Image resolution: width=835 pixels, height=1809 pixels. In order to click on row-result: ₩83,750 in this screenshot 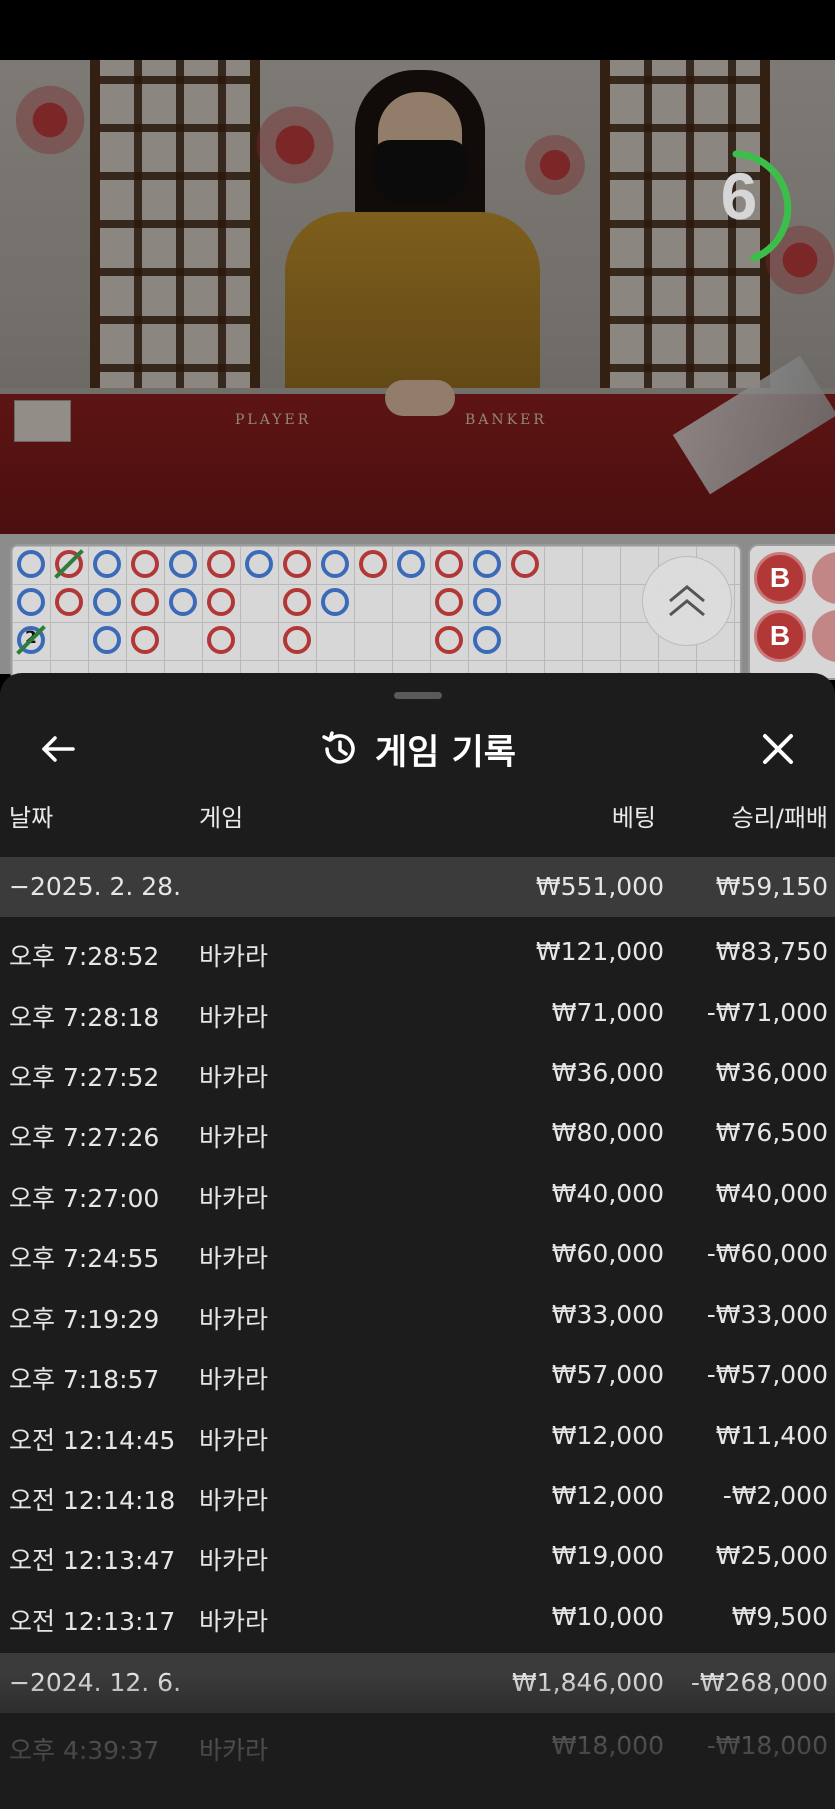, I will do `click(771, 951)`.